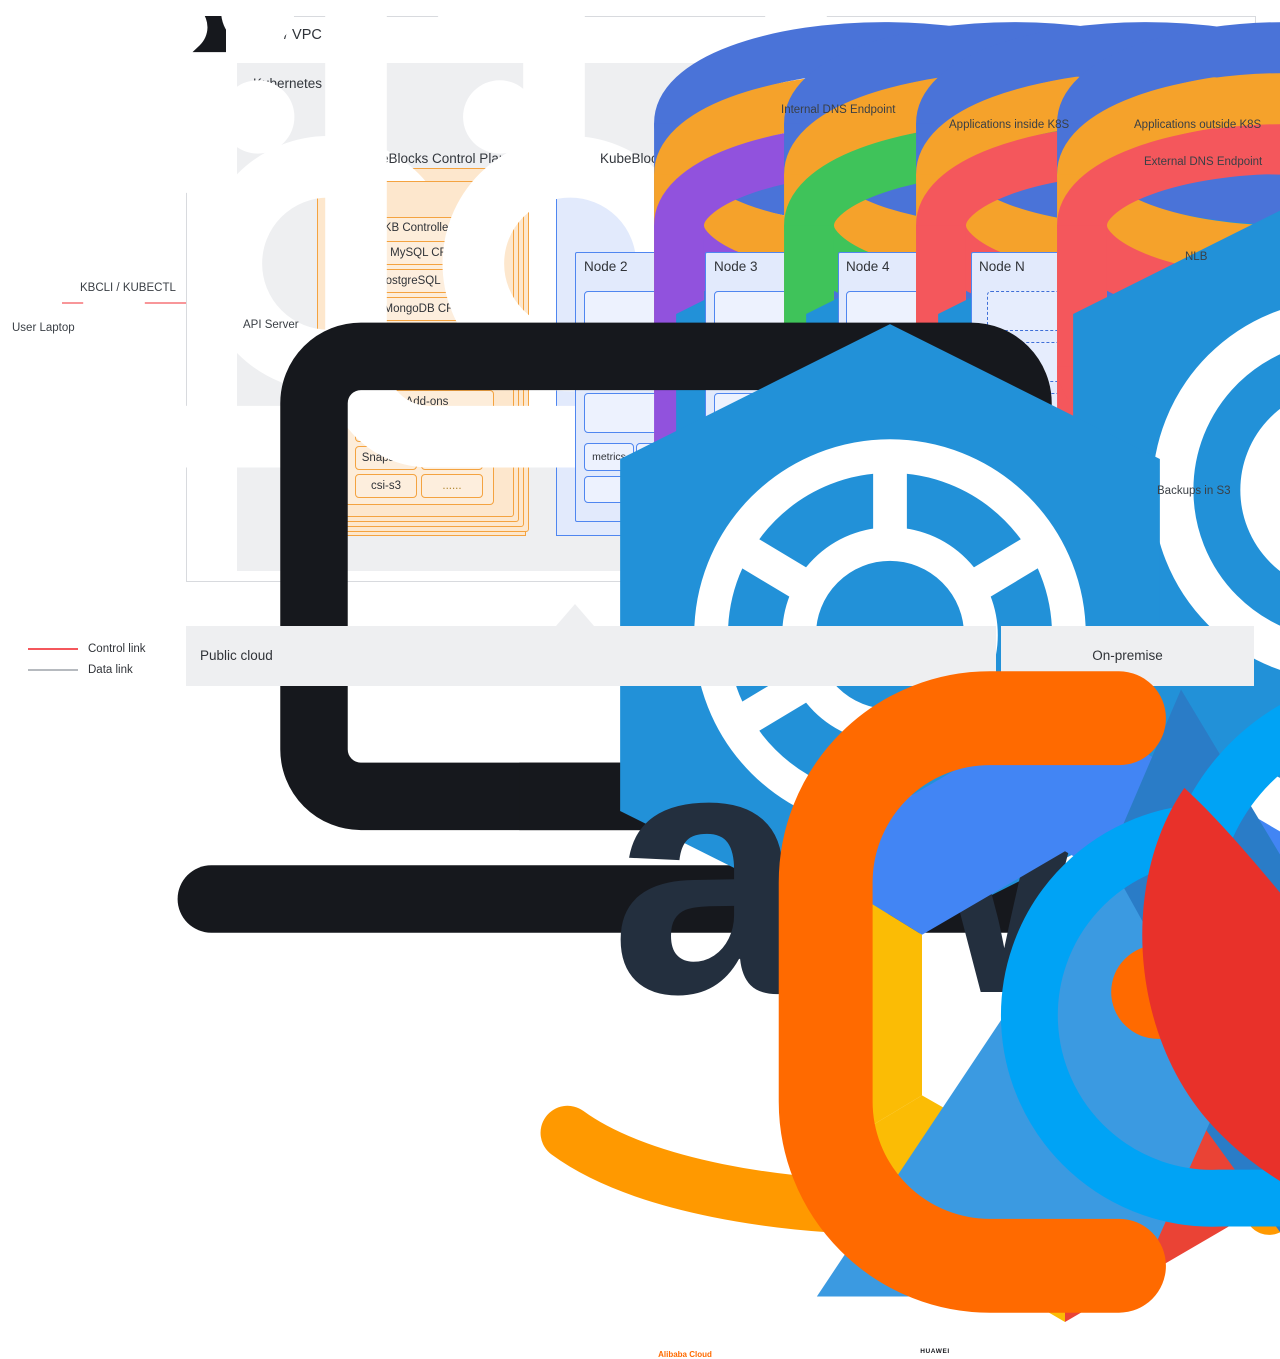 The width and height of the screenshot is (1280, 1359). What do you see at coordinates (386, 458) in the screenshot?
I see `addon-chip-snapshot: Snapshot` at bounding box center [386, 458].